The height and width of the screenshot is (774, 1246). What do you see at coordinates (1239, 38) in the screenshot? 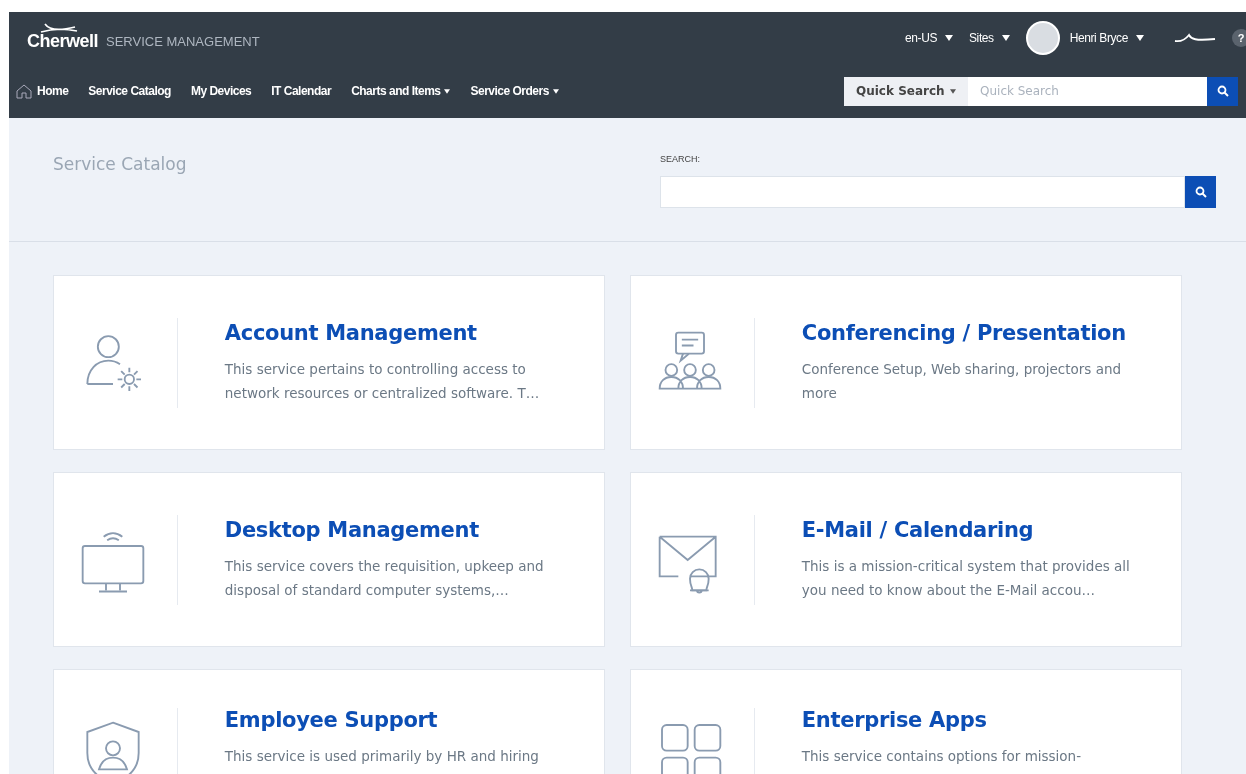
I see `help-button: ?` at bounding box center [1239, 38].